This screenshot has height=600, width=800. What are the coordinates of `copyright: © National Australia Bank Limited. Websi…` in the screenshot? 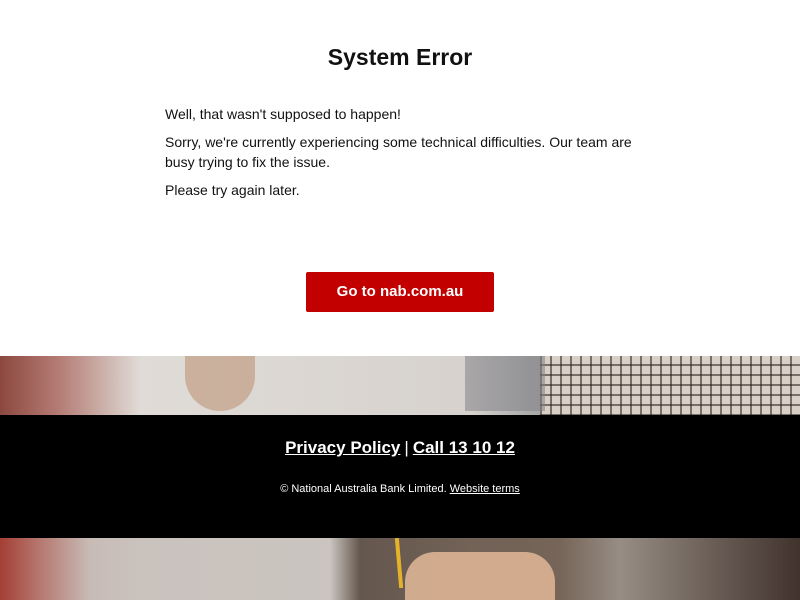 It's located at (400, 489).